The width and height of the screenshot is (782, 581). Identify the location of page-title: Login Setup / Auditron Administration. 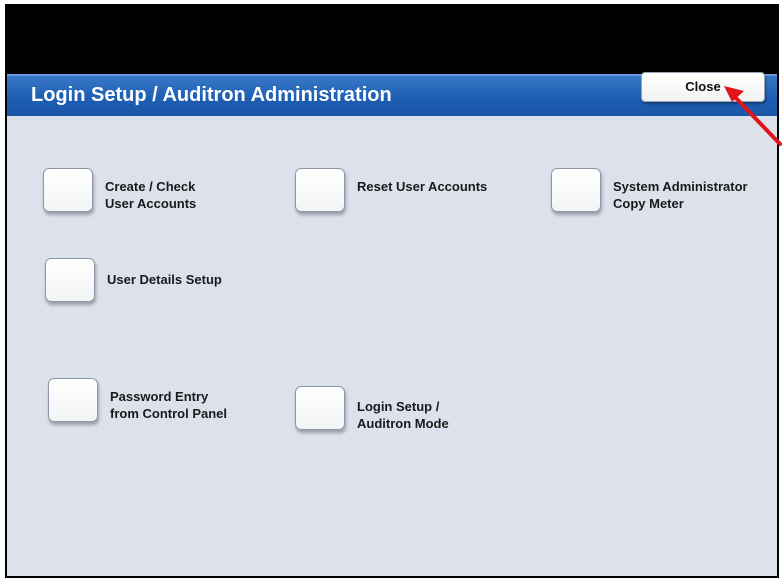
(211, 95).